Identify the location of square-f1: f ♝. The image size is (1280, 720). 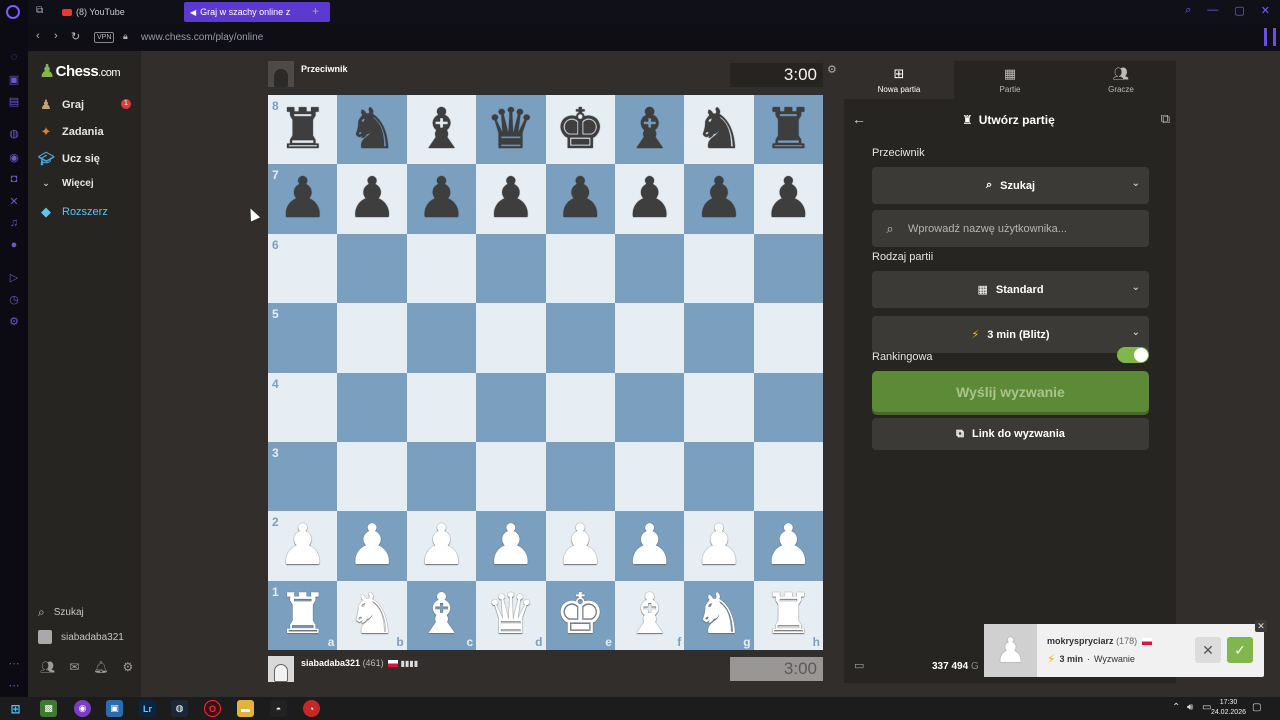
(649, 615).